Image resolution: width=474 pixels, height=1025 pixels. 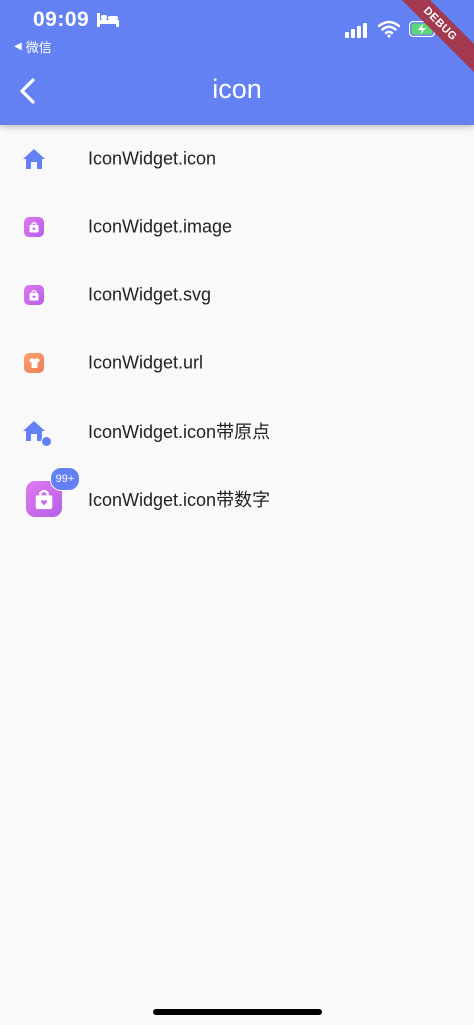 What do you see at coordinates (356, 30) in the screenshot?
I see `cellular-signal-icon` at bounding box center [356, 30].